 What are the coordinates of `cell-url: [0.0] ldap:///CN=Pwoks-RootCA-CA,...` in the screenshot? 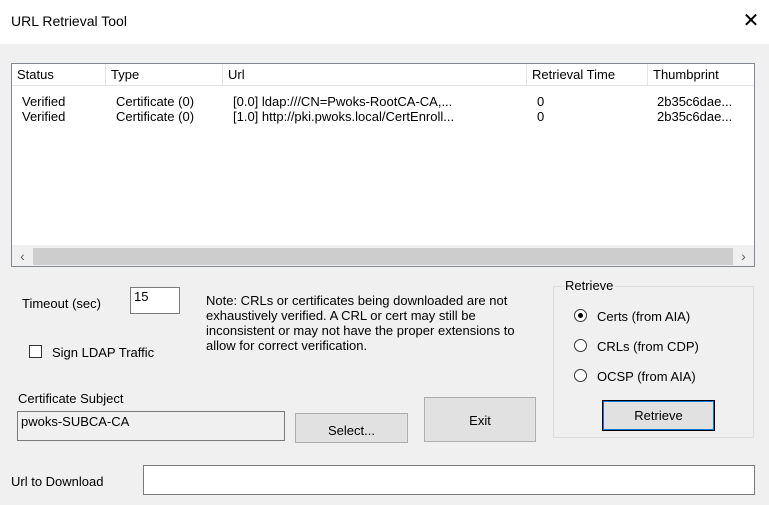 It's located at (343, 101).